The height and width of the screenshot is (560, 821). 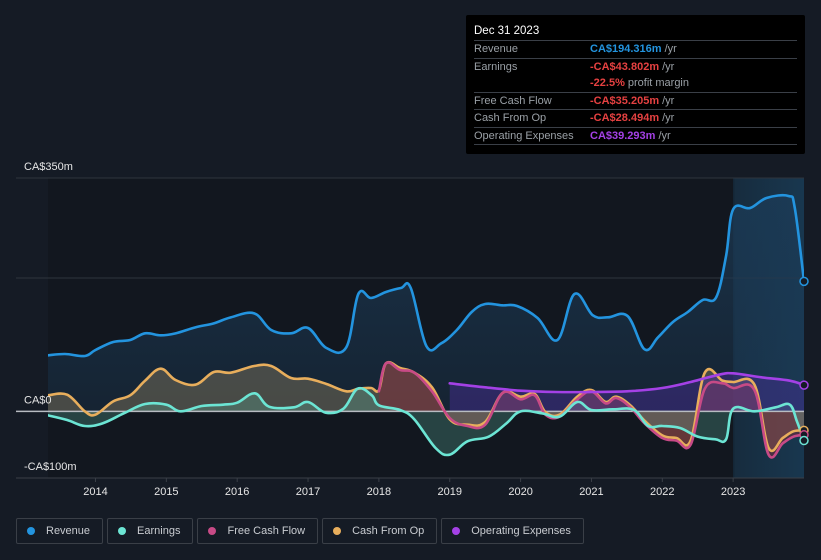 I want to click on tooltip-label, so click(x=532, y=83).